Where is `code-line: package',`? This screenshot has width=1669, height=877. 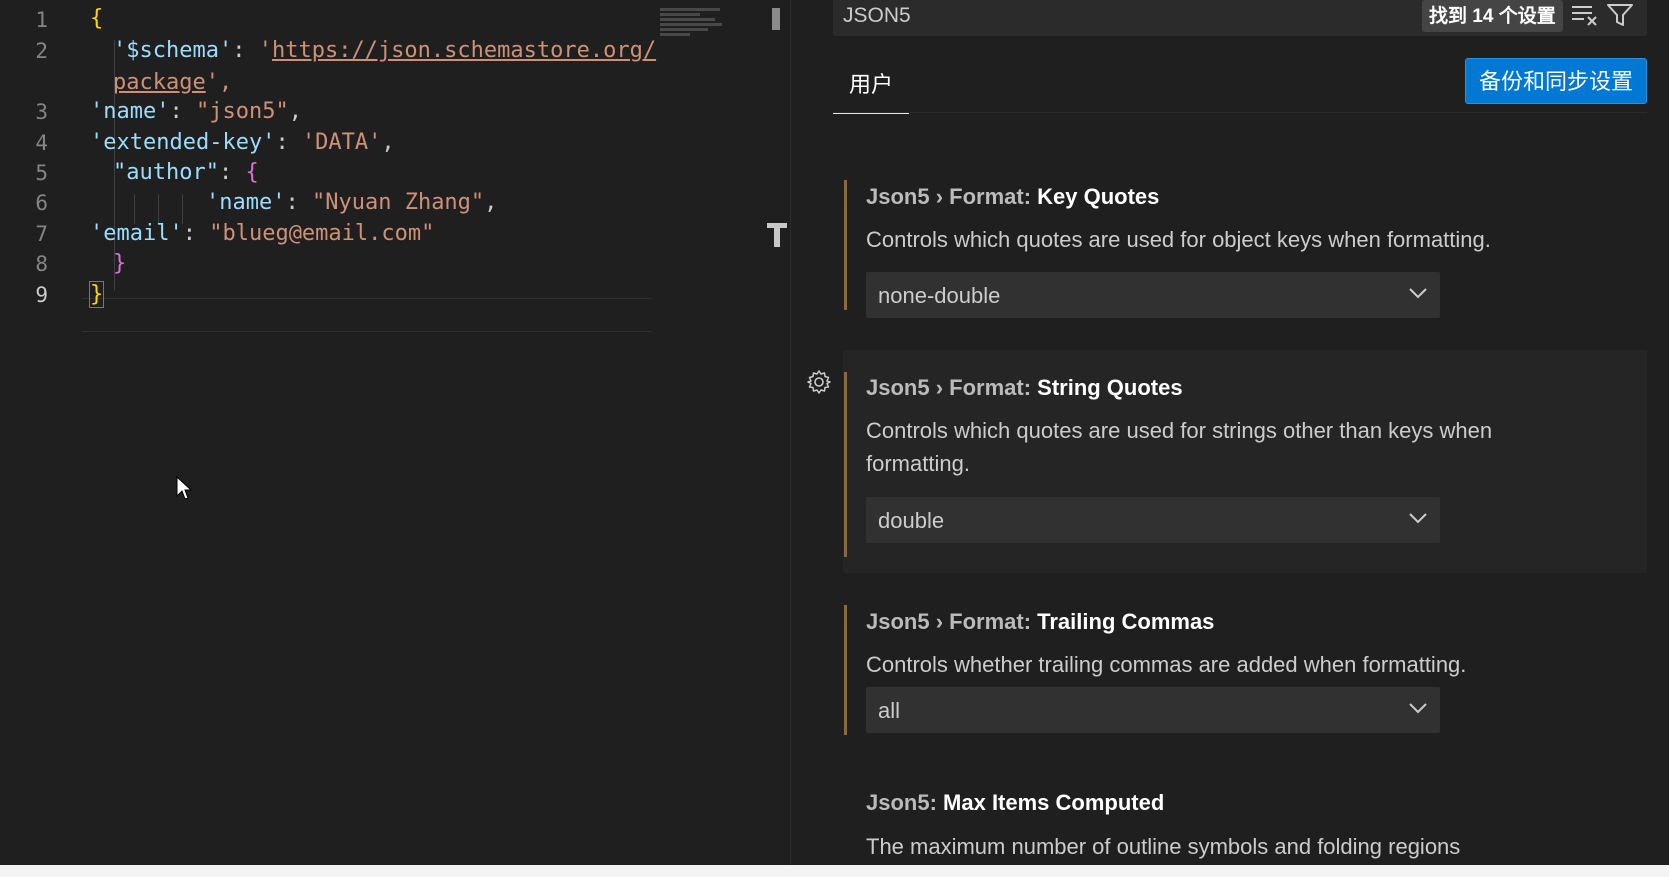 code-line: package', is located at coordinates (172, 82).